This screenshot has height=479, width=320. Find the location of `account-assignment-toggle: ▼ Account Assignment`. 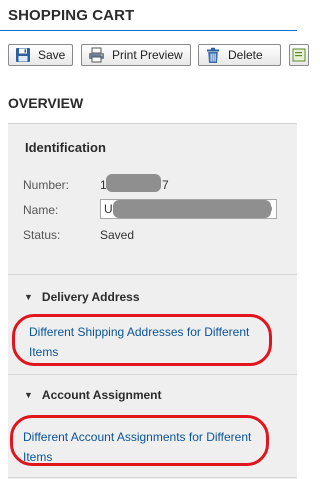

account-assignment-toggle: ▼ Account Assignment is located at coordinates (93, 395).